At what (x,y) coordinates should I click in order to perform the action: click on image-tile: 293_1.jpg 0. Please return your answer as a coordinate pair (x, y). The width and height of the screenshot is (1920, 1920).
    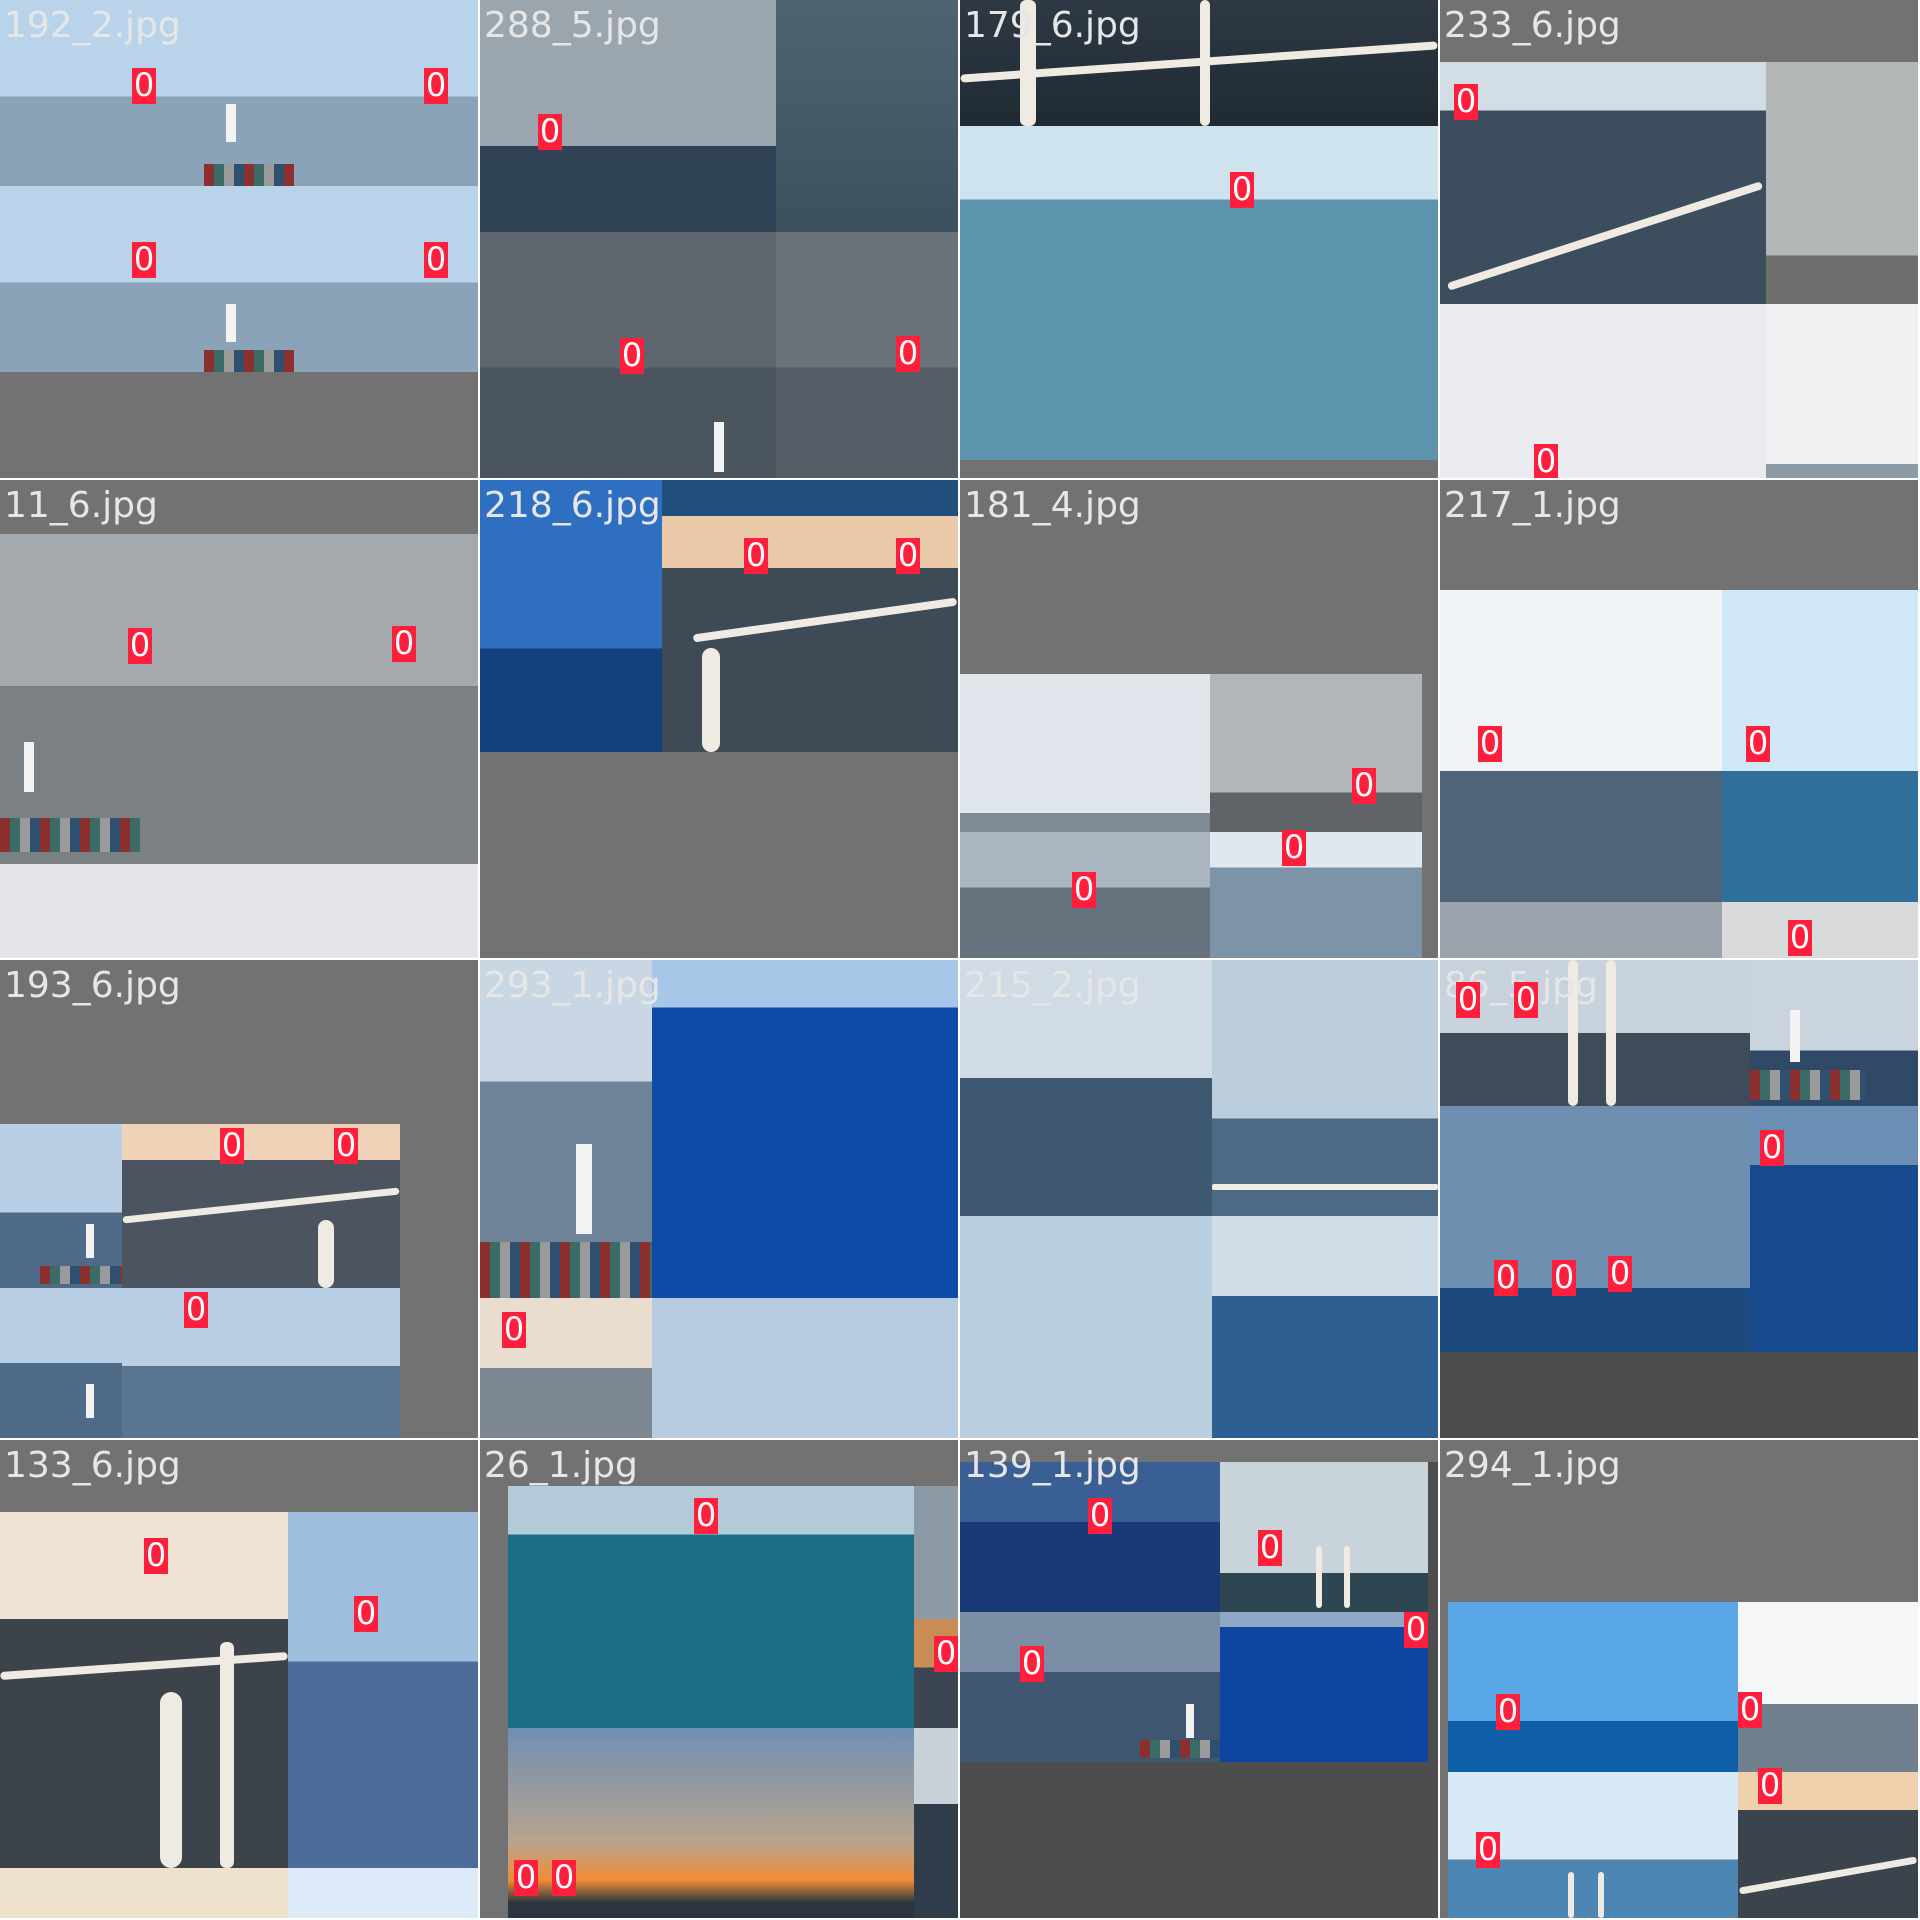
    Looking at the image, I should click on (719, 1199).